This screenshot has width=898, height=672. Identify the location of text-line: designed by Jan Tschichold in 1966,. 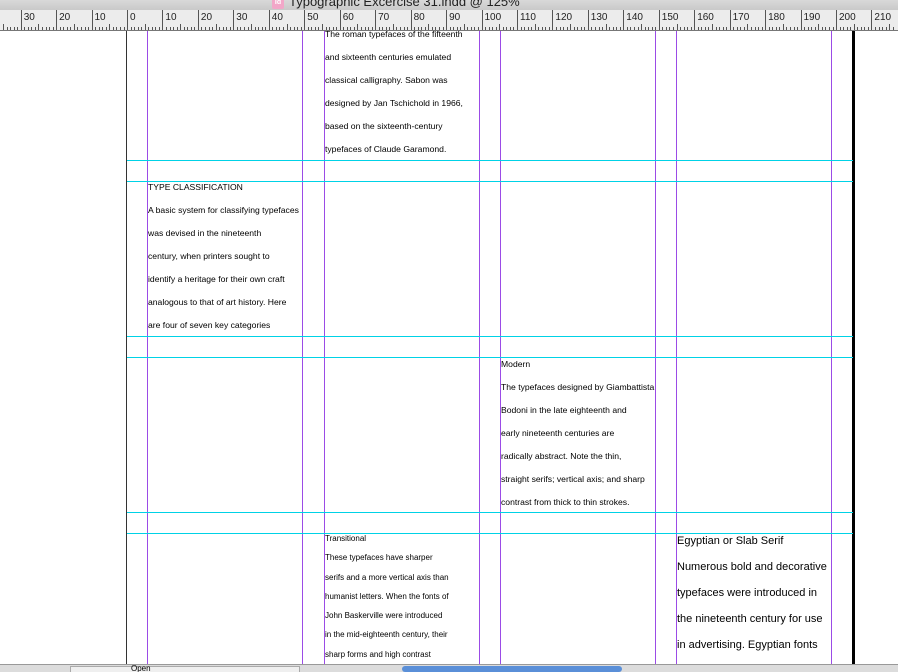
(394, 103).